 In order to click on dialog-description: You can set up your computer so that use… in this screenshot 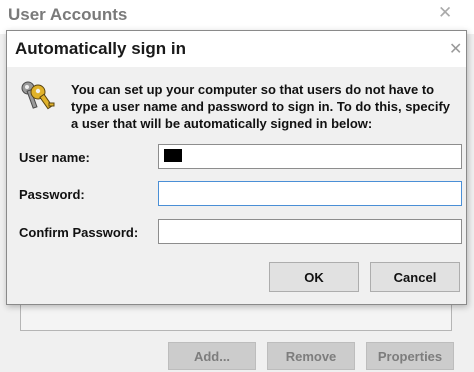, I will do `click(260, 106)`.